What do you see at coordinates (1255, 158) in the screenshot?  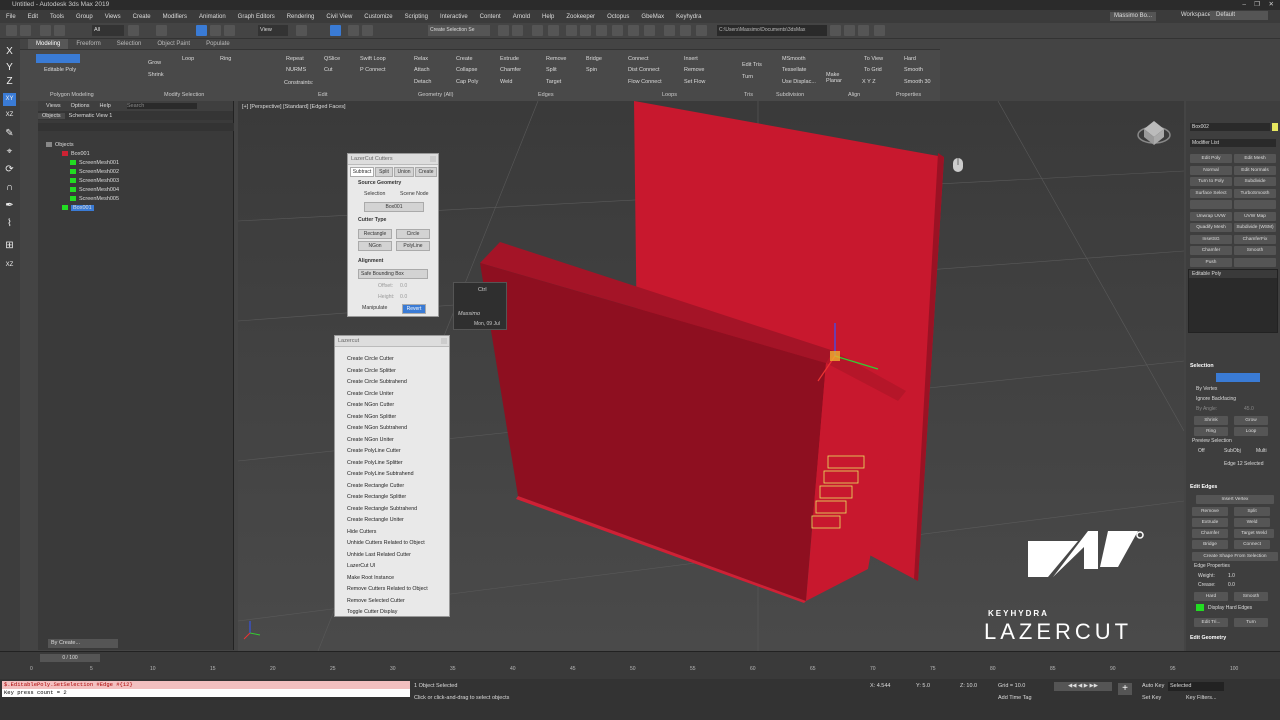 I see `modifier-button: Edit Mesh` at bounding box center [1255, 158].